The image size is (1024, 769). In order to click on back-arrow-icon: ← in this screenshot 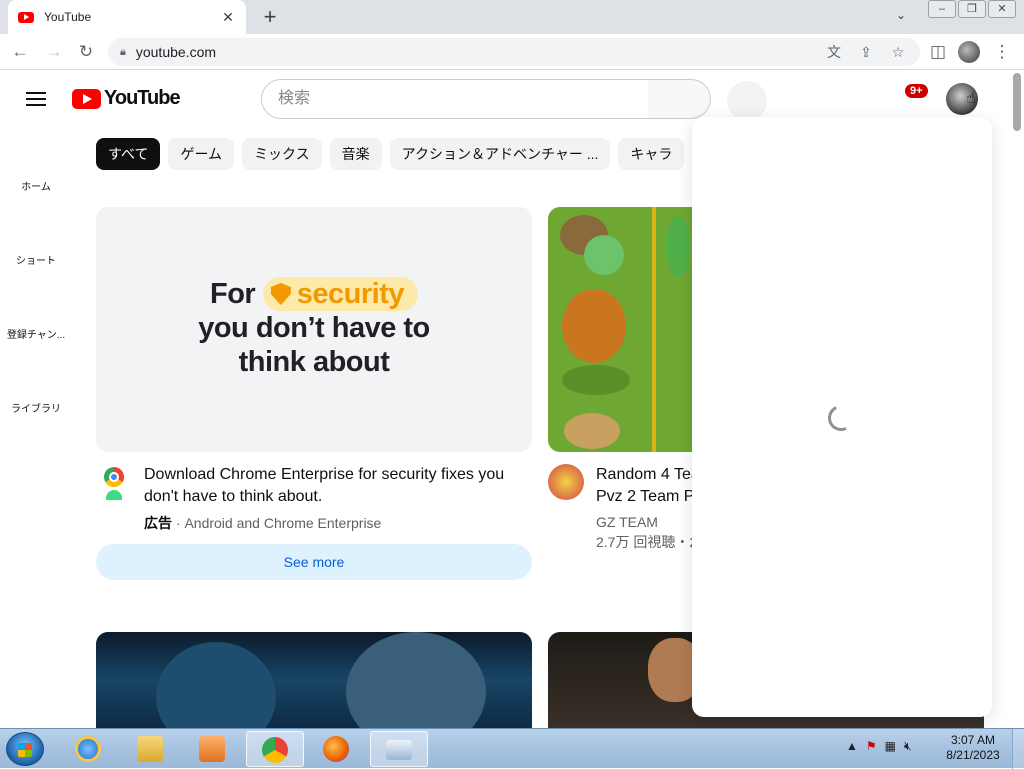, I will do `click(20, 52)`.